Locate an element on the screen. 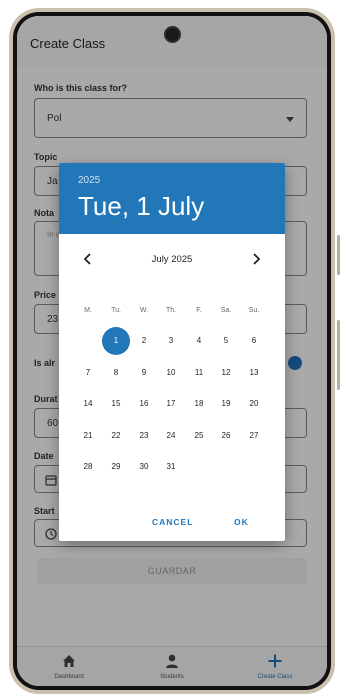  calendar-day: 20 is located at coordinates (254, 404).